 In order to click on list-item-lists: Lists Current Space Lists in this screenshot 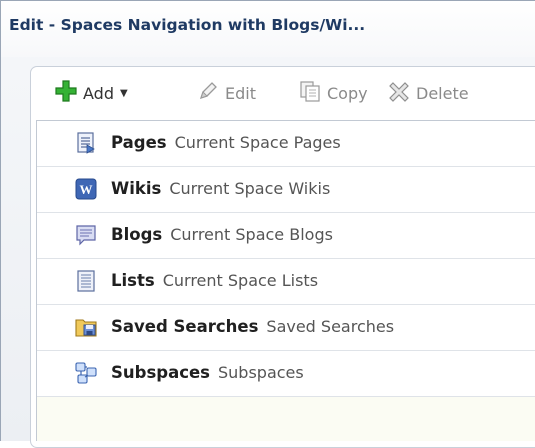, I will do `click(286, 282)`.